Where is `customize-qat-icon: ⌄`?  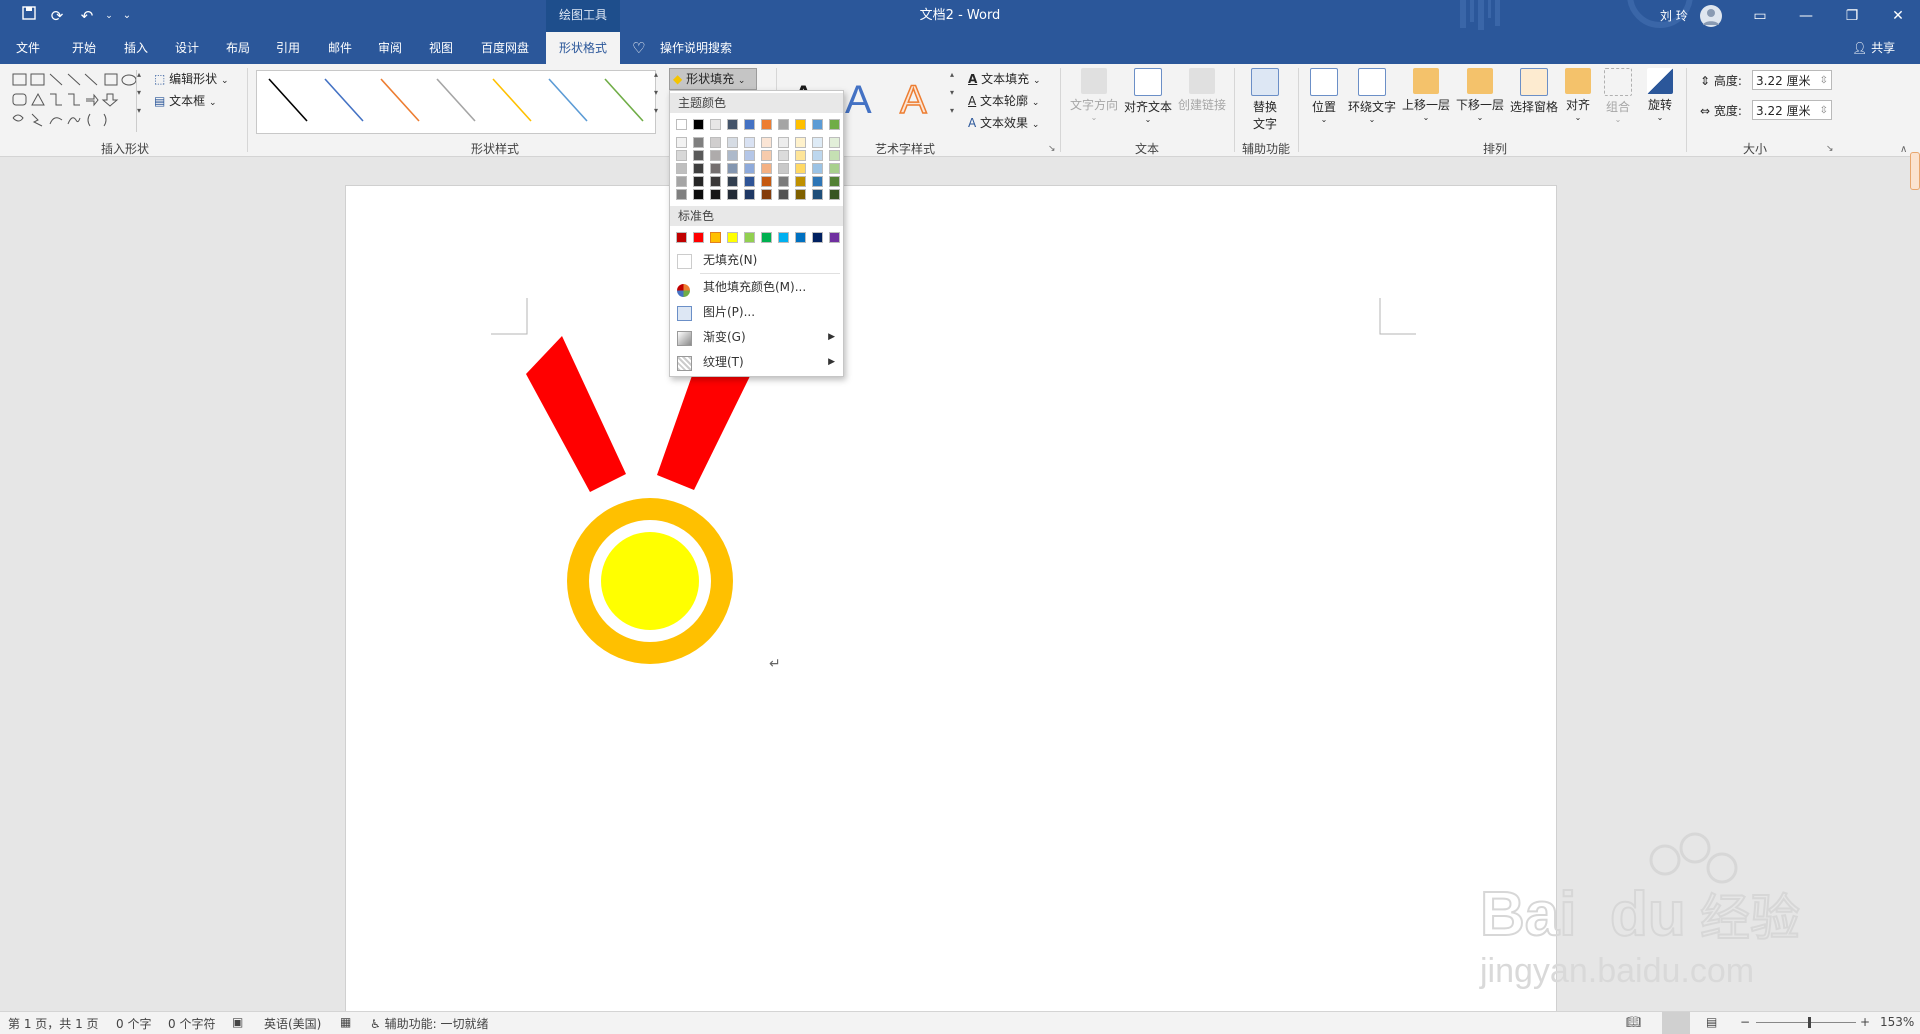 customize-qat-icon: ⌄ is located at coordinates (127, 16).